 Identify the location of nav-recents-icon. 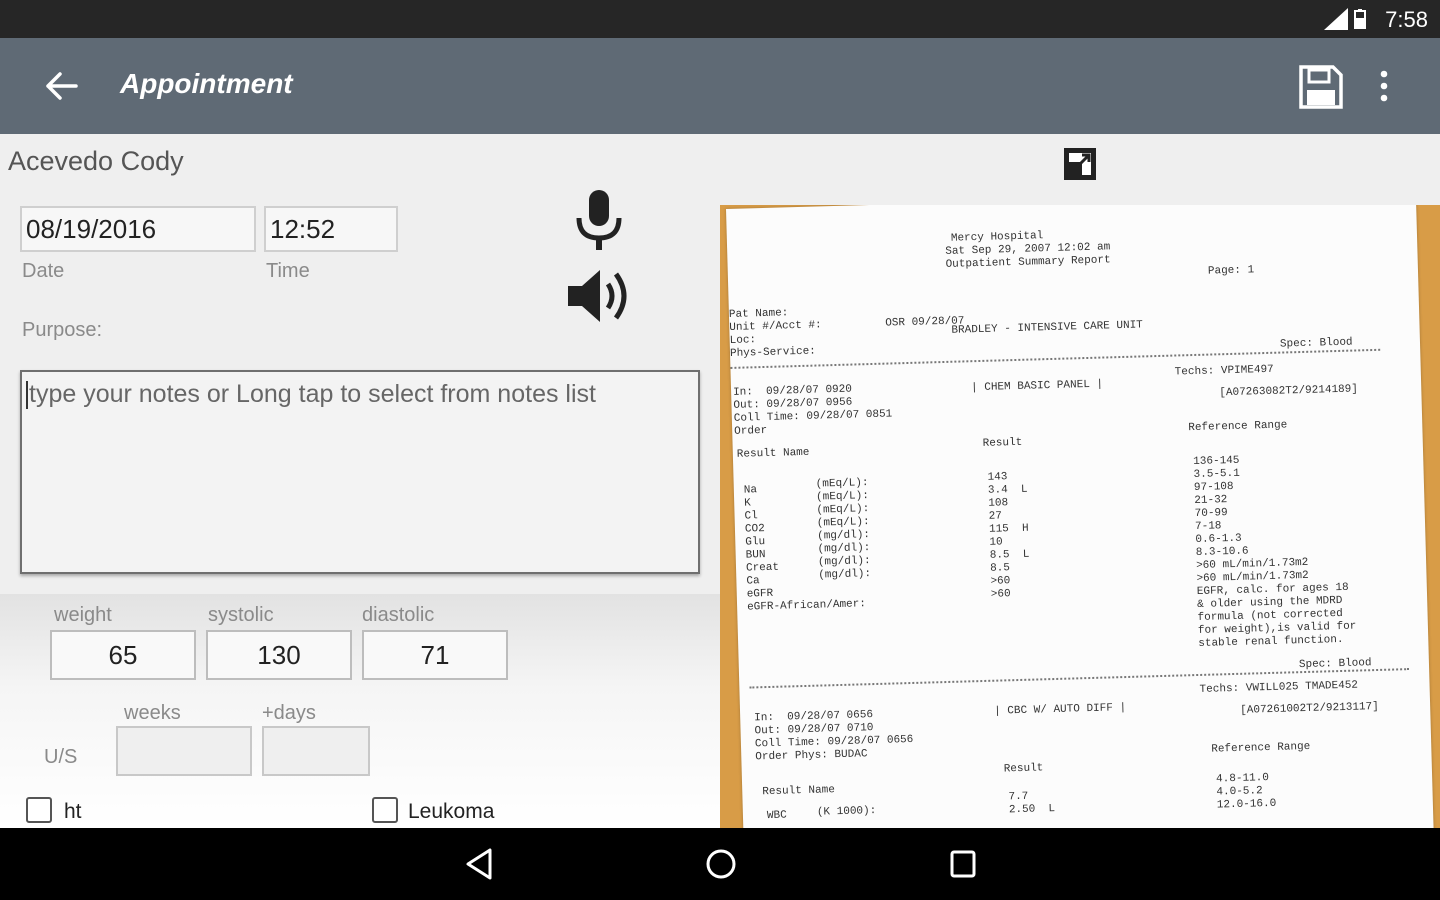
(963, 864).